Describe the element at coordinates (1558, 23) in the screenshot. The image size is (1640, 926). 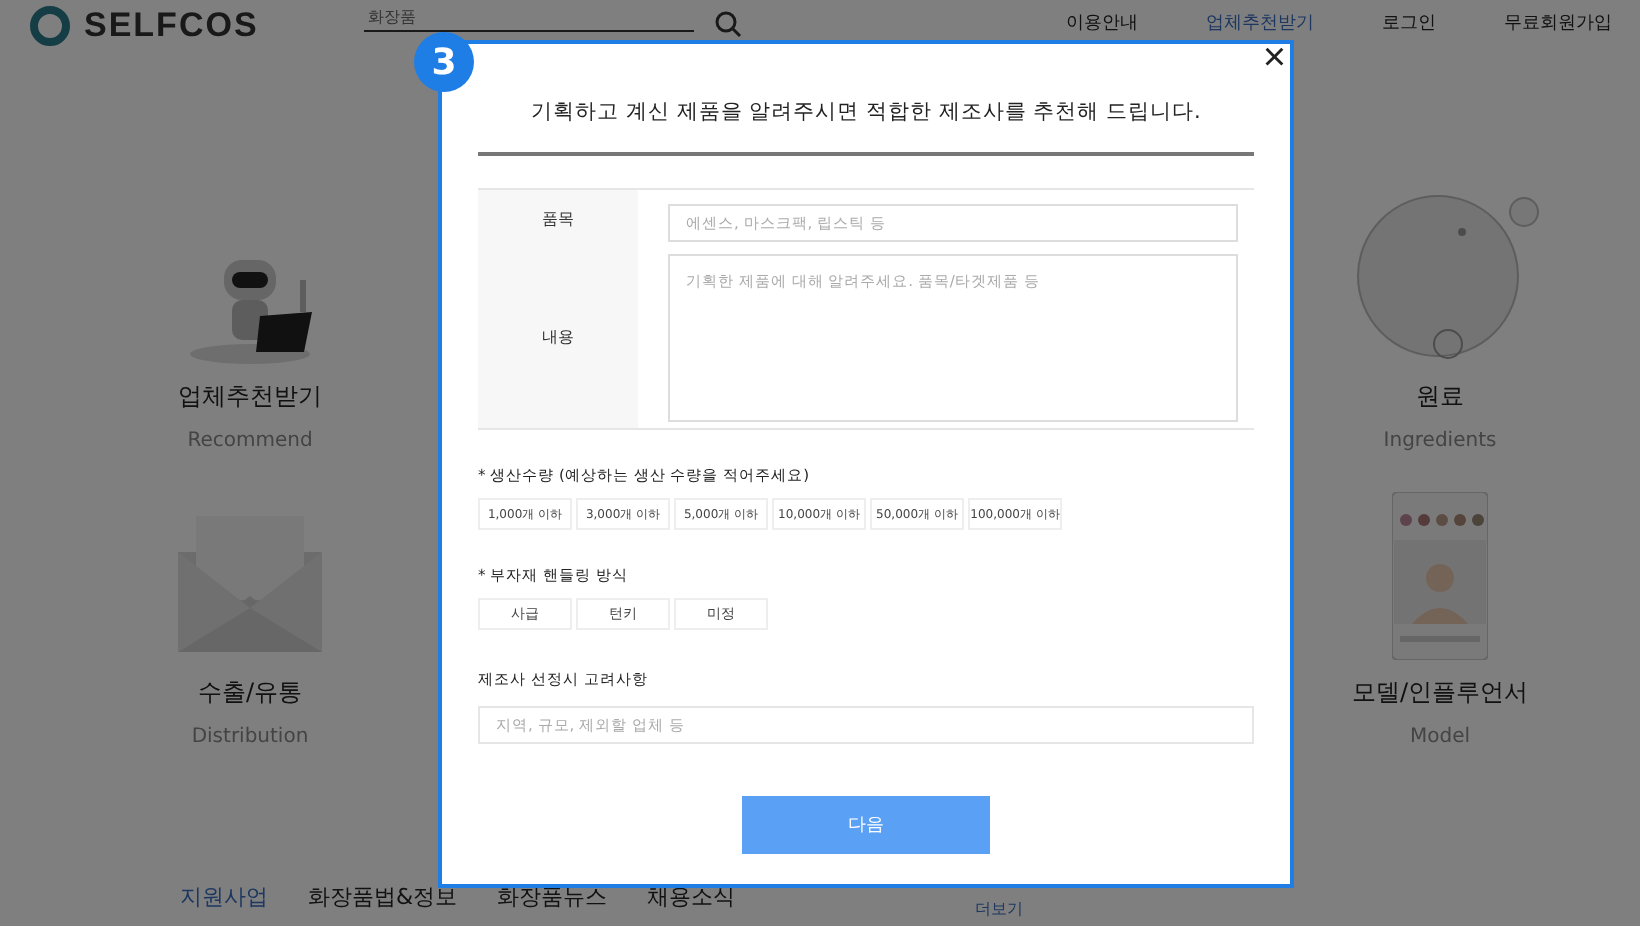
I see `nav-link: 무료회원가입` at that location.